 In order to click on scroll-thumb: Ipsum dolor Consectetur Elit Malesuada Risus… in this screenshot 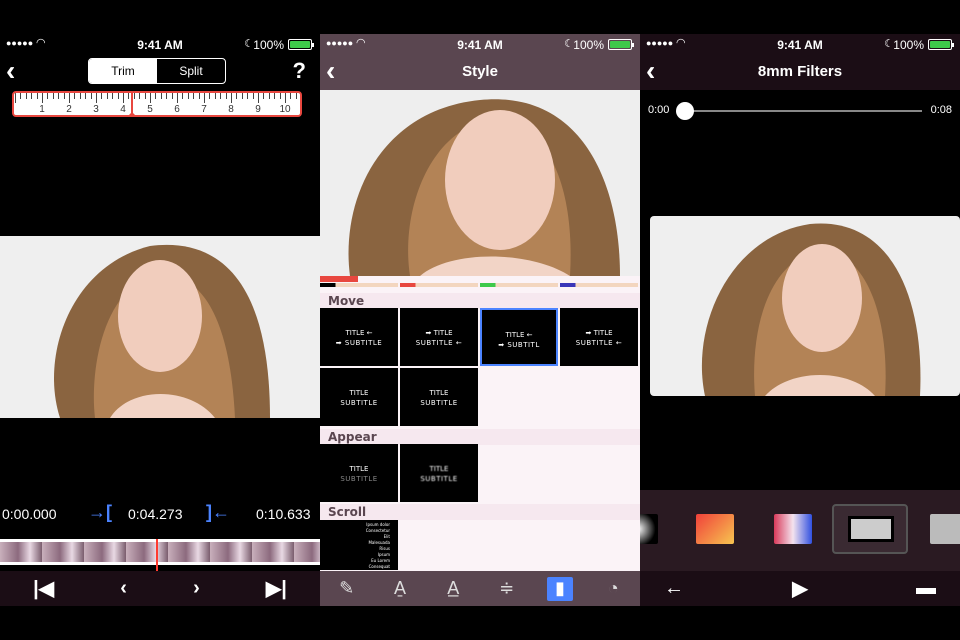, I will do `click(359, 545)`.